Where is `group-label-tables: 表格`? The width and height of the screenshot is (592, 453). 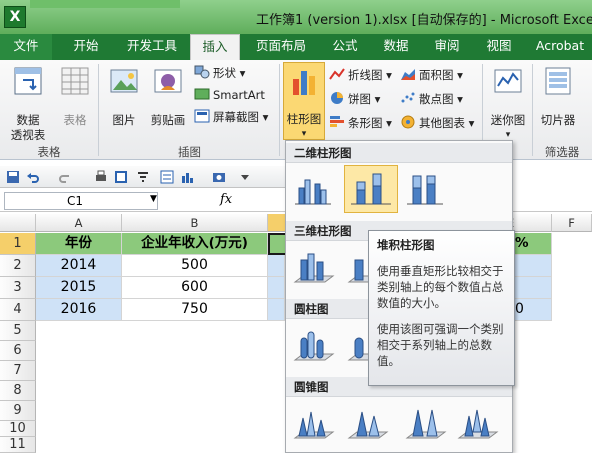 group-label-tables: 表格 is located at coordinates (49, 152).